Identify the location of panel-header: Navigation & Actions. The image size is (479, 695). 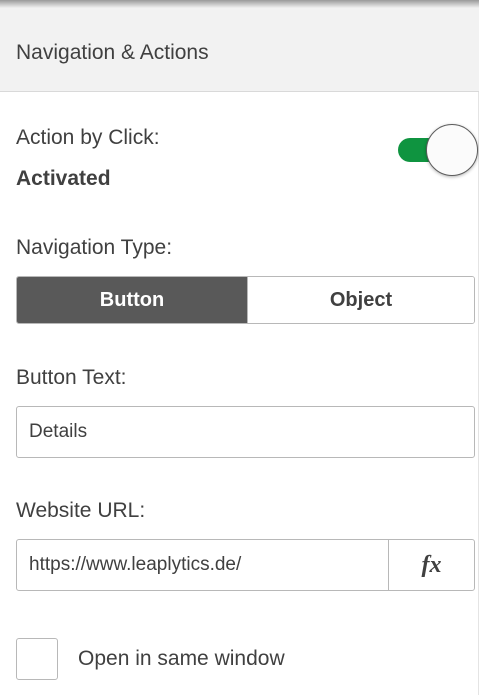
(239, 50).